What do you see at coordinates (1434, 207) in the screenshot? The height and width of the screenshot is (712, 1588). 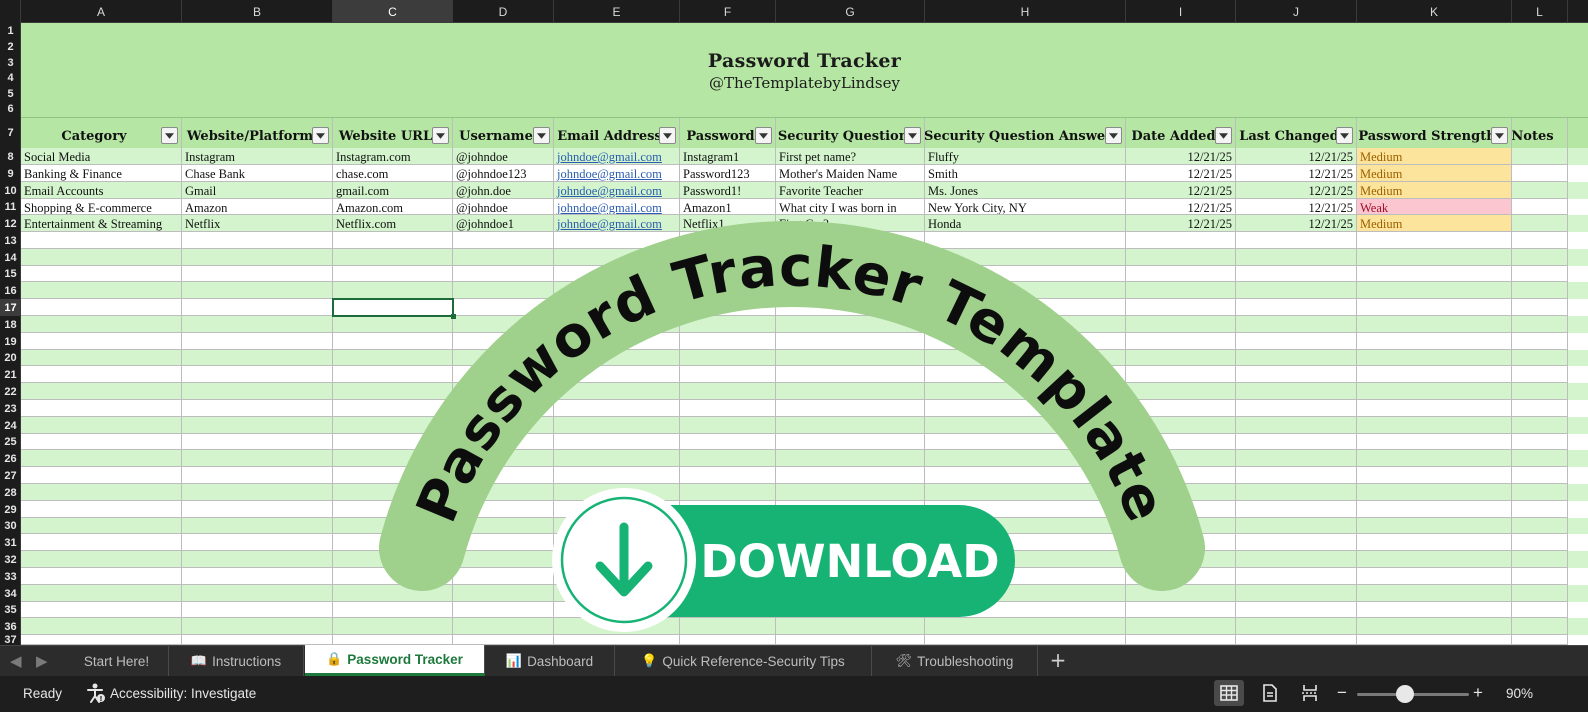 I see `table-cell: Weak` at bounding box center [1434, 207].